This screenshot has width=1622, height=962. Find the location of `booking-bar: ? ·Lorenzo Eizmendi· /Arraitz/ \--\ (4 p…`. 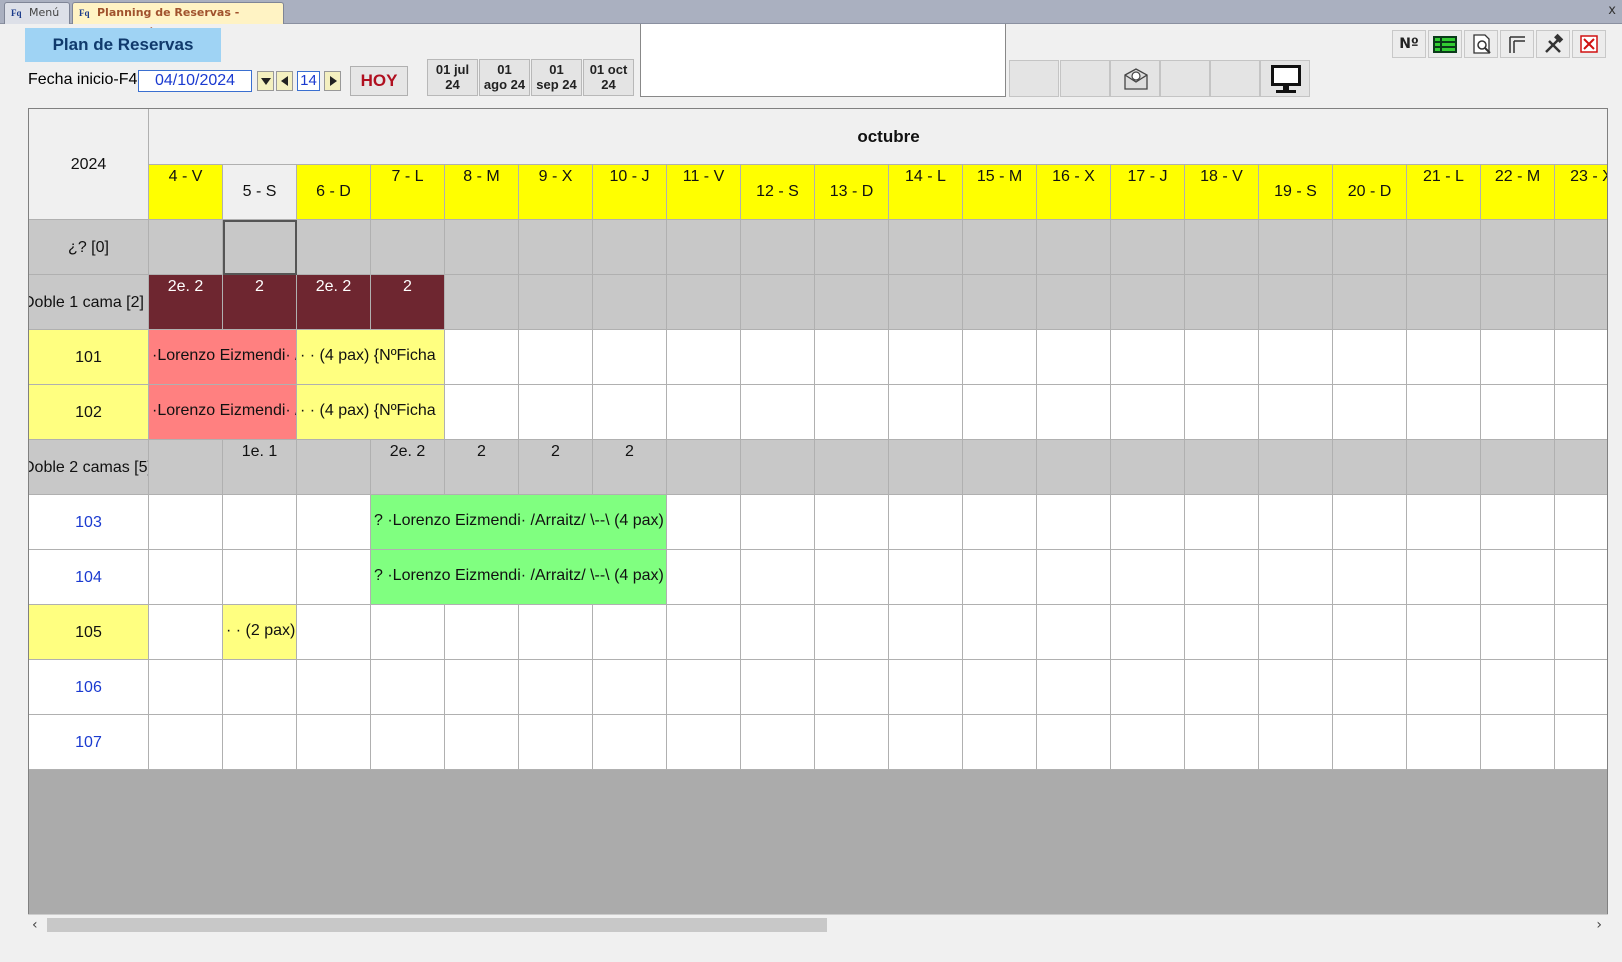

booking-bar: ? ·Lorenzo Eizmendi· /Arraitz/ \--\ (4 p… is located at coordinates (518, 522).